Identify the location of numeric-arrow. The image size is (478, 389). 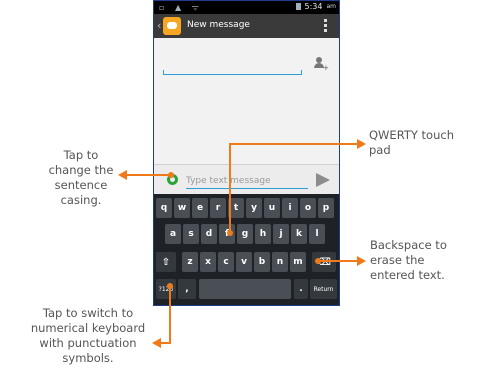
(156, 343).